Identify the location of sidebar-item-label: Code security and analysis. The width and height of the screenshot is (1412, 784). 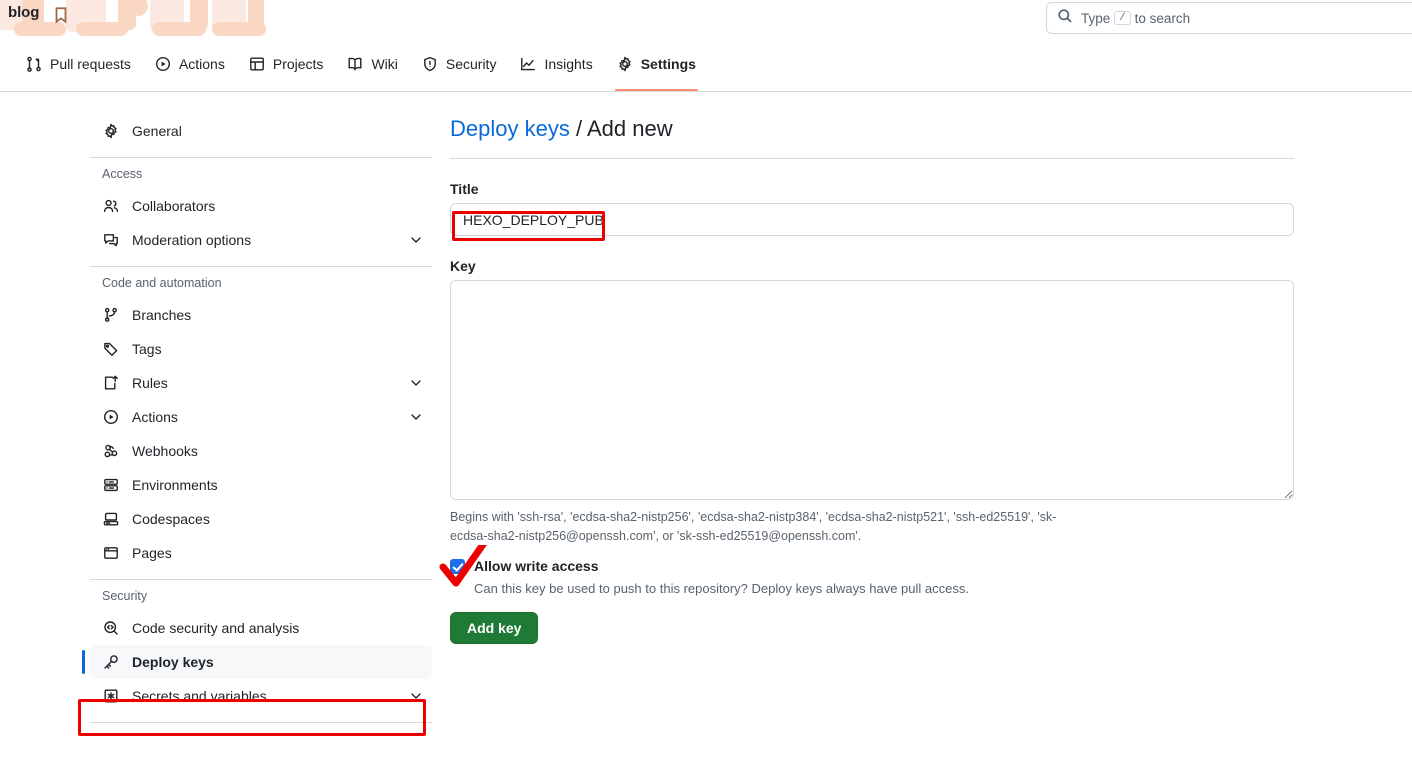
(216, 628).